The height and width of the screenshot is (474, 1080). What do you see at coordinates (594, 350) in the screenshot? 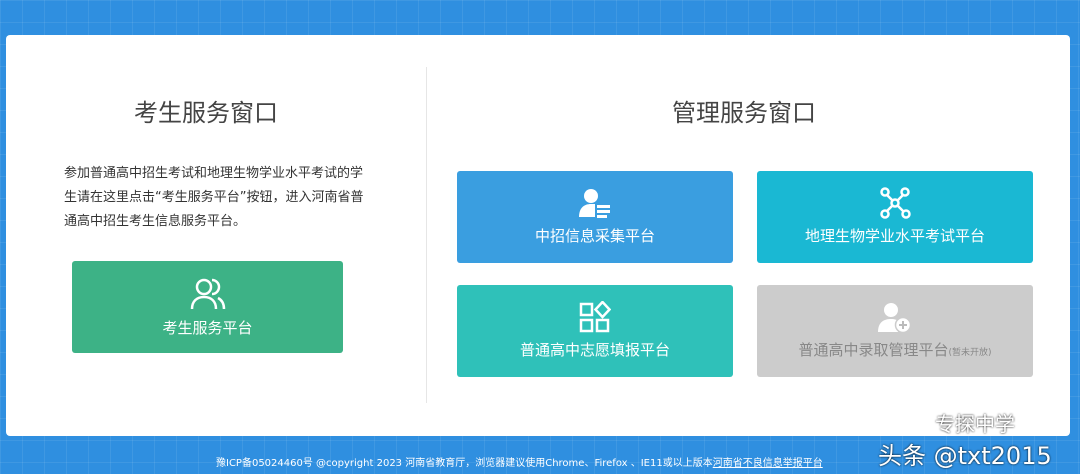
I see `volunteer-application-label: 普通高中志愿填报平台` at bounding box center [594, 350].